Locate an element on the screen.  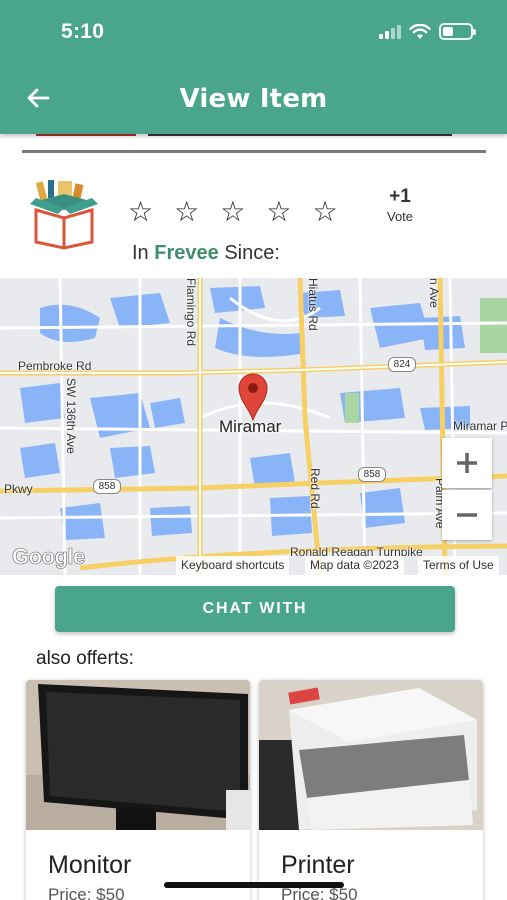
zoom-in-button is located at coordinates (467, 463).